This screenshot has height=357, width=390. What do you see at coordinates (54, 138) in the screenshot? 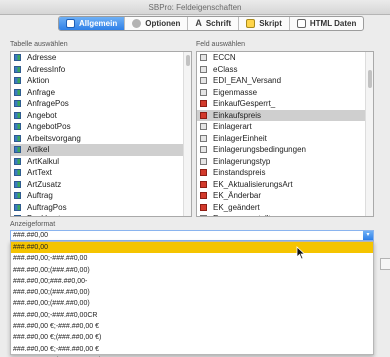
I see `list-item-label: Arbeitsvorgang` at bounding box center [54, 138].